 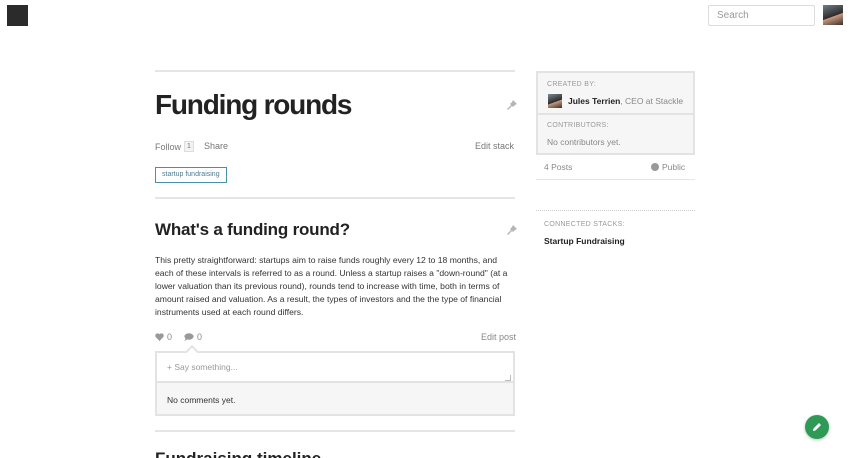 I want to click on user-avatar, so click(x=833, y=15).